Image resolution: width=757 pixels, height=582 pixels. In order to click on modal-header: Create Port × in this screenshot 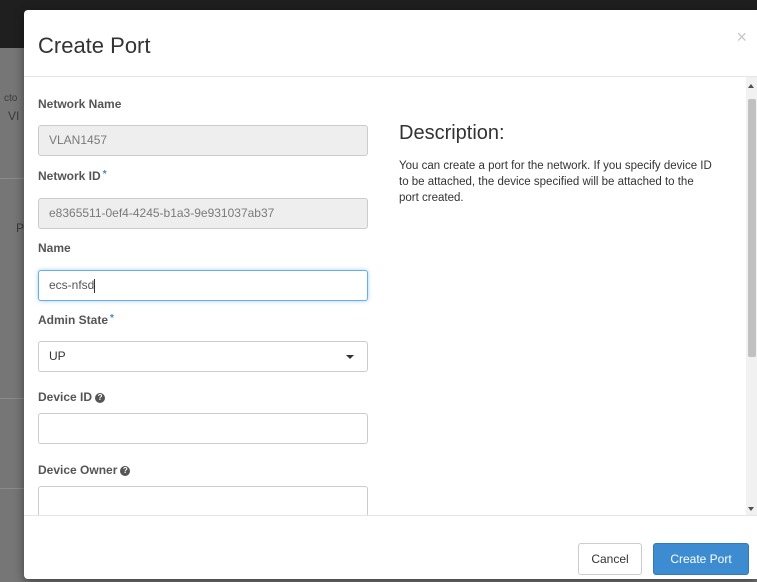, I will do `click(390, 43)`.